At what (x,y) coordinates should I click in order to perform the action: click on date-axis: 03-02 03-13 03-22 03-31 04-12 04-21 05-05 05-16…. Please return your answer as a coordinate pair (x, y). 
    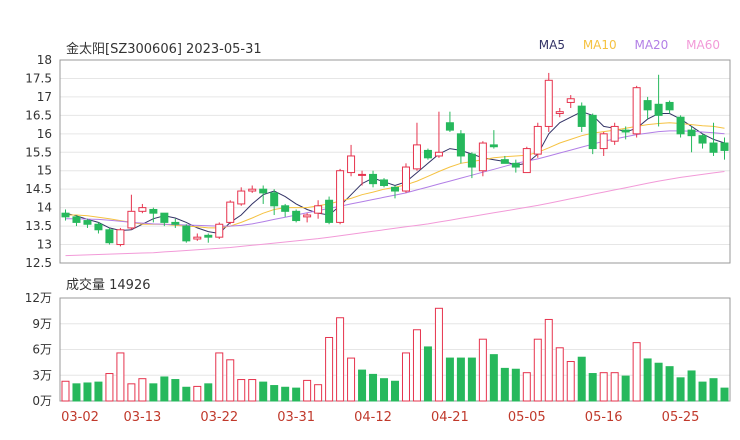
    Looking at the image, I should click on (380, 417).